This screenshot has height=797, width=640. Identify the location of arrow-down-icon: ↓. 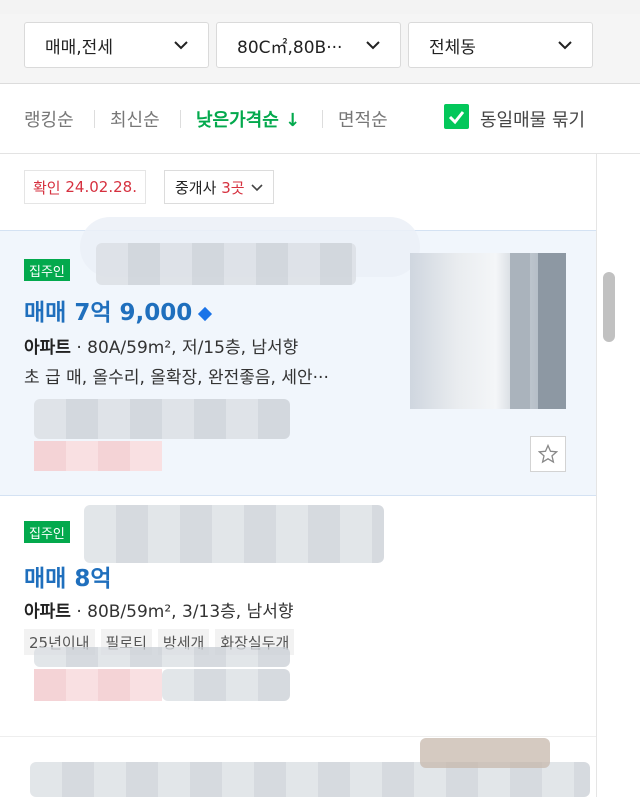
(293, 120).